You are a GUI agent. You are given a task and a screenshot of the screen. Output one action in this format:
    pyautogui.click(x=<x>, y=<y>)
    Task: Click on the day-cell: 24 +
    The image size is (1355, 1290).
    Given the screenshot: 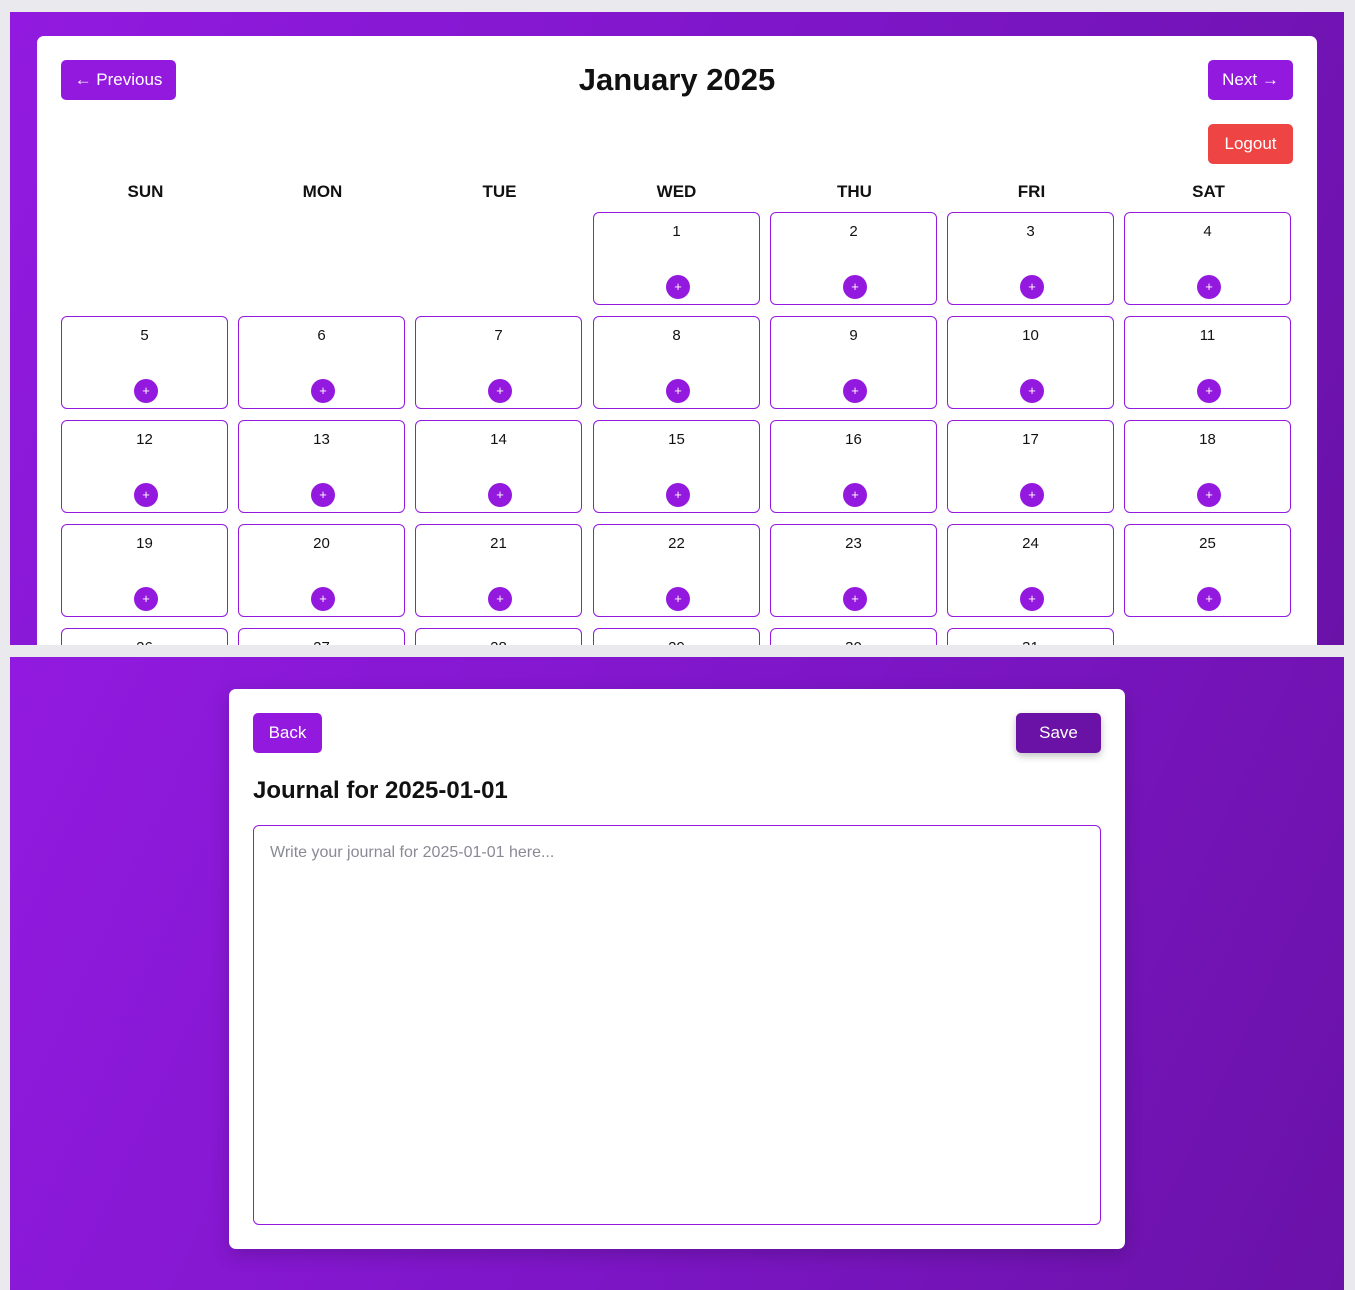 What is the action you would take?
    pyautogui.click(x=1030, y=570)
    